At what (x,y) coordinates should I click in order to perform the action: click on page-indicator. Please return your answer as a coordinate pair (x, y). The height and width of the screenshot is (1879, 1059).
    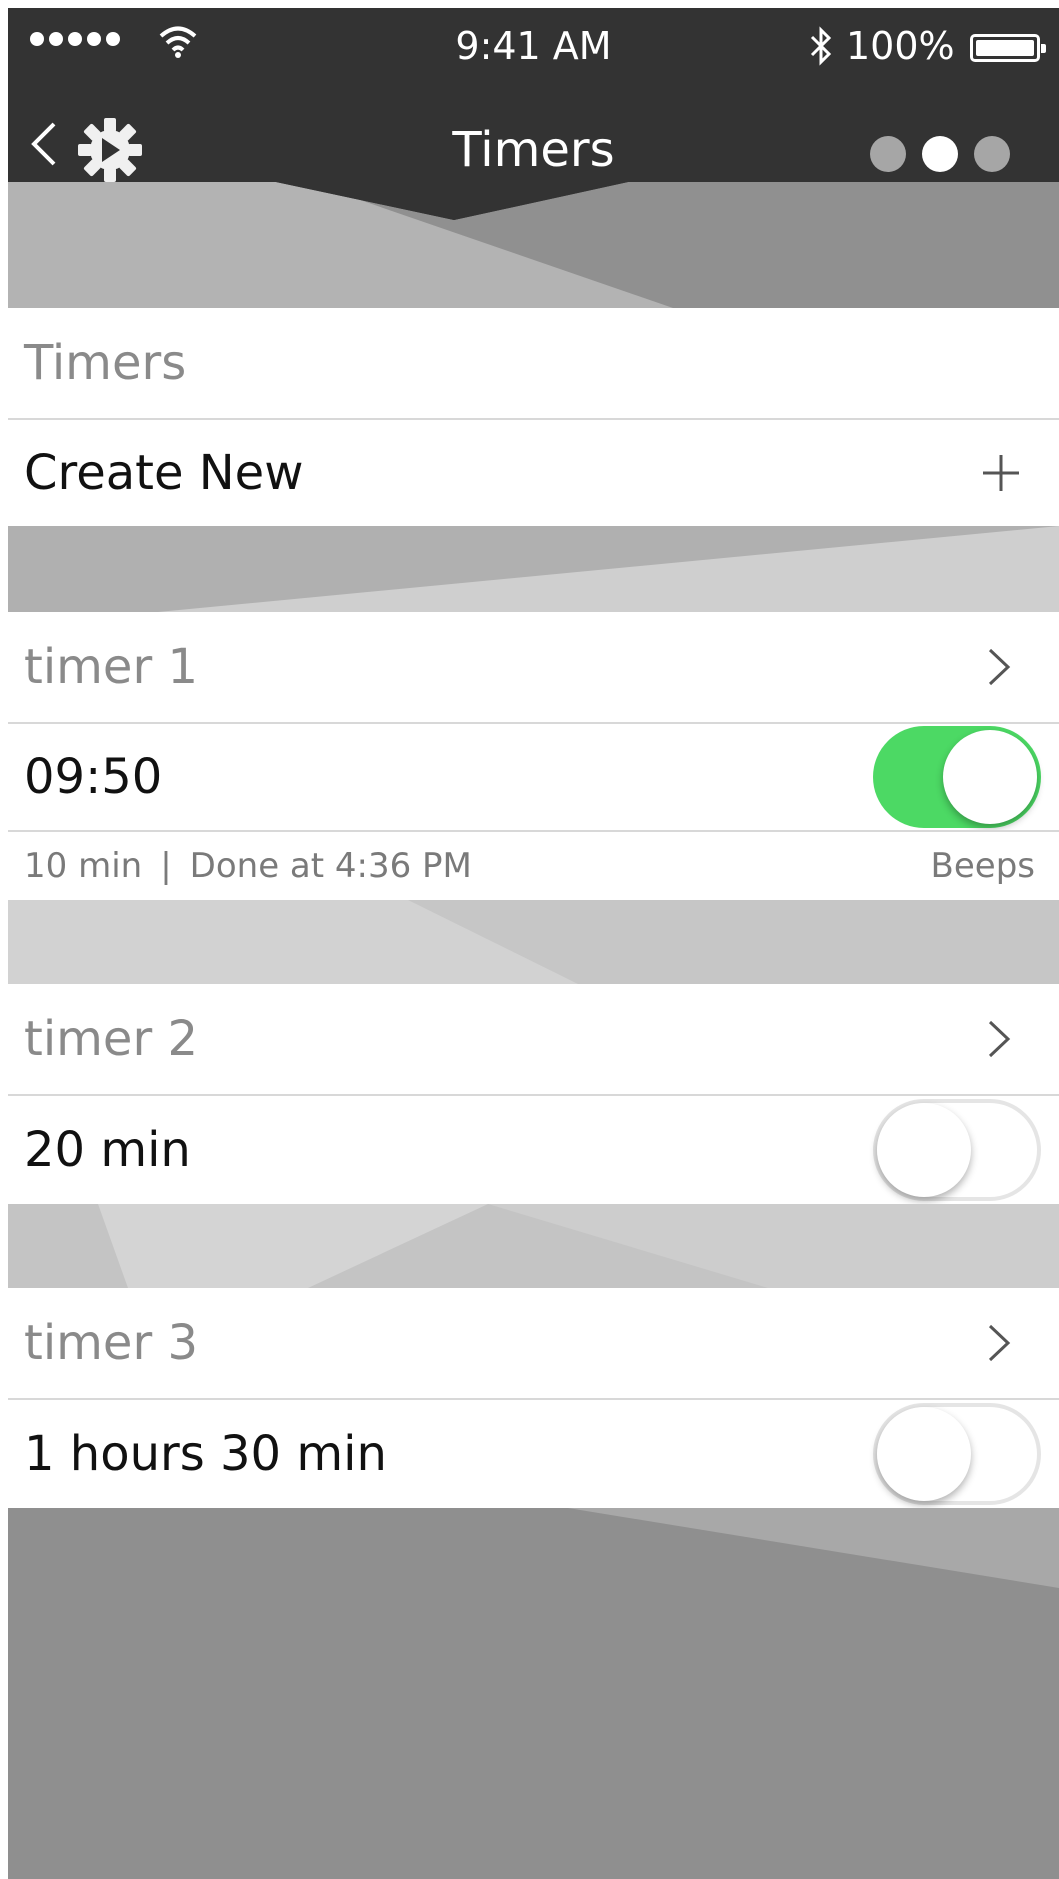
    Looking at the image, I should click on (940, 154).